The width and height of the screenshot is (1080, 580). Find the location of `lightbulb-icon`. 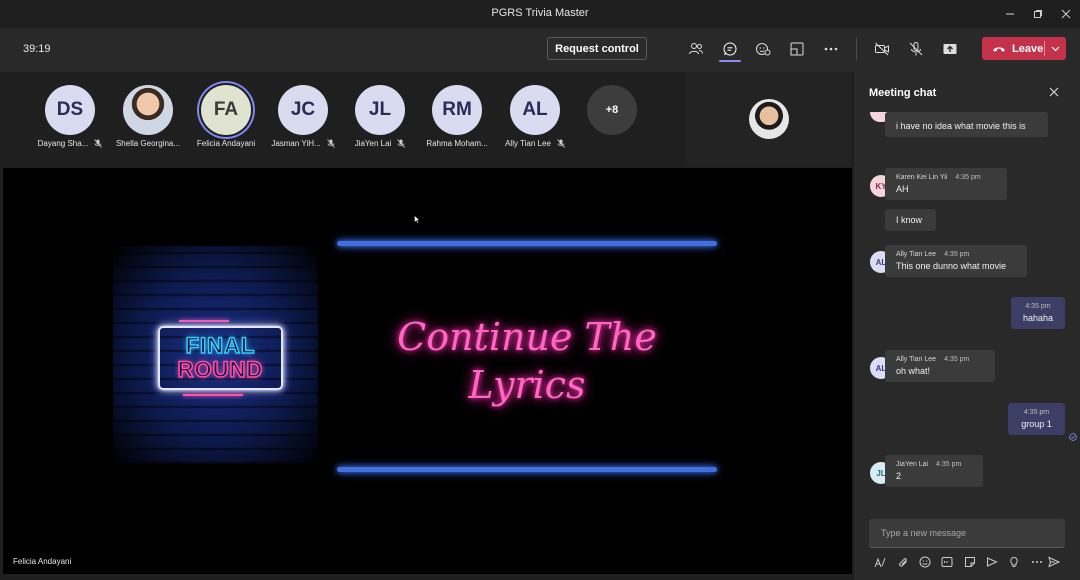

lightbulb-icon is located at coordinates (1014, 561).